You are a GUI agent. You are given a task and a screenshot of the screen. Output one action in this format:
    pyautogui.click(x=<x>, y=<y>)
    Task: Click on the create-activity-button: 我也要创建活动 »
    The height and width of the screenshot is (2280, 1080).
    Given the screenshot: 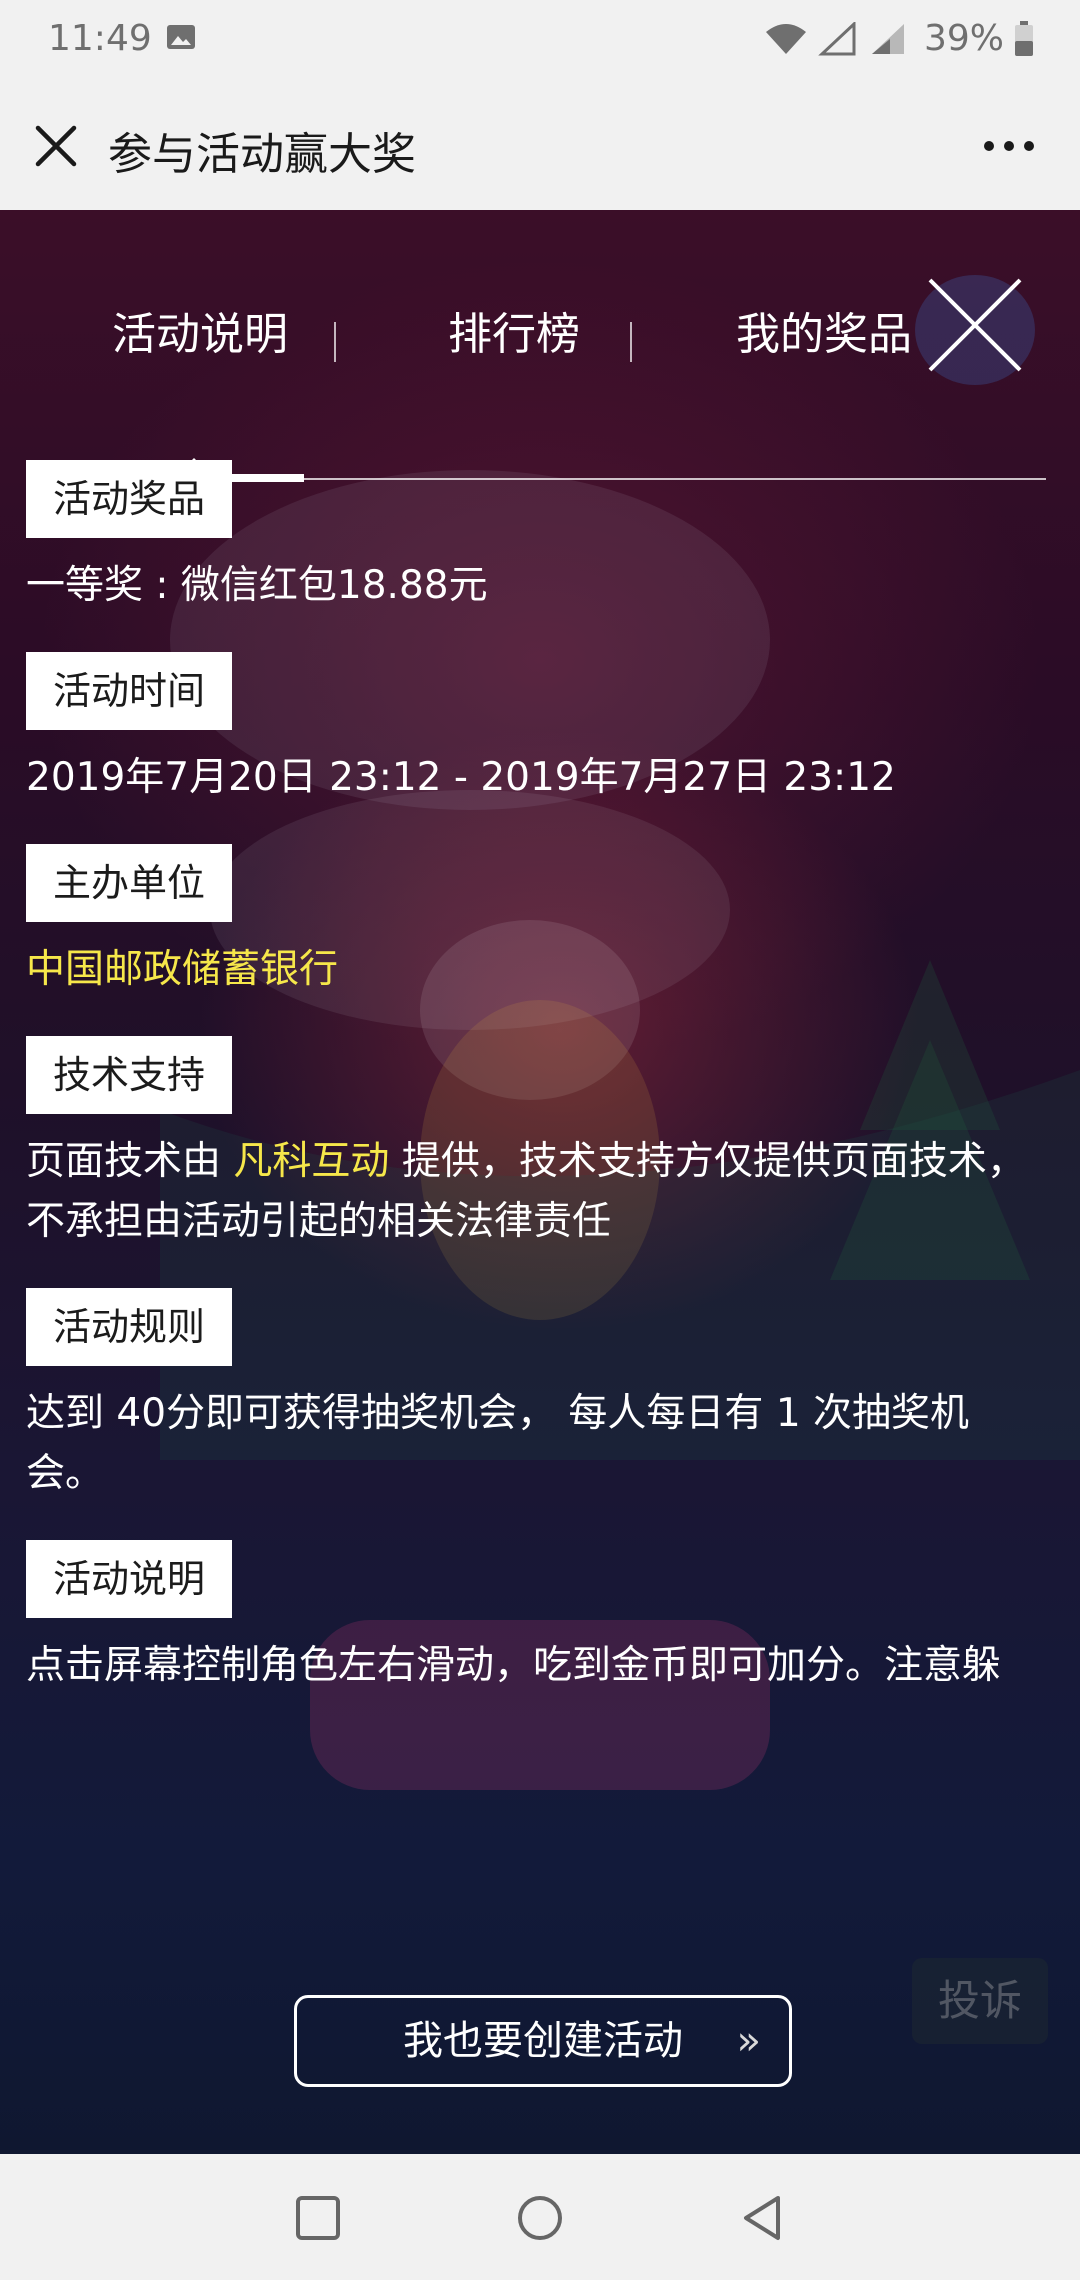 What is the action you would take?
    pyautogui.click(x=543, y=2041)
    